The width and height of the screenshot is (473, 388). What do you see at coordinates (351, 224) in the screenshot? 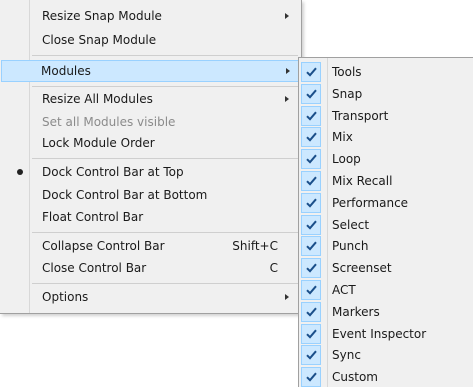
I see `submenu-item-label: Select` at bounding box center [351, 224].